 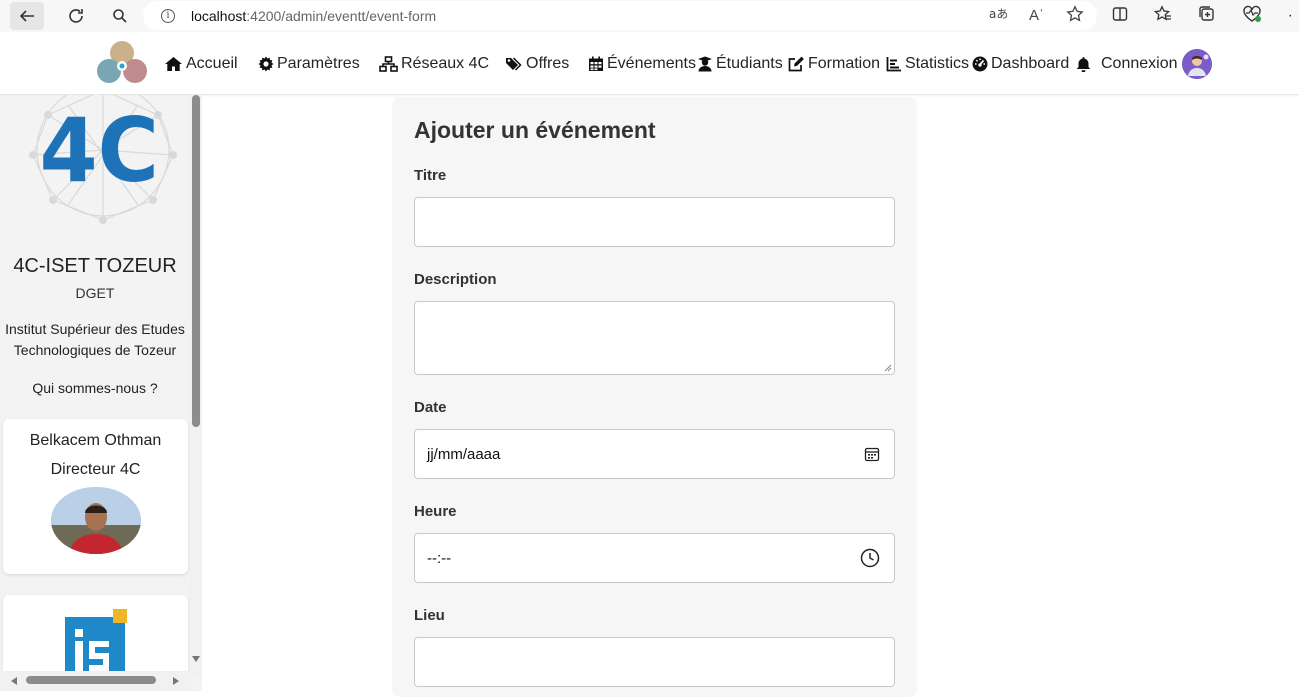 I want to click on favorites-icon, so click(x=1162, y=16).